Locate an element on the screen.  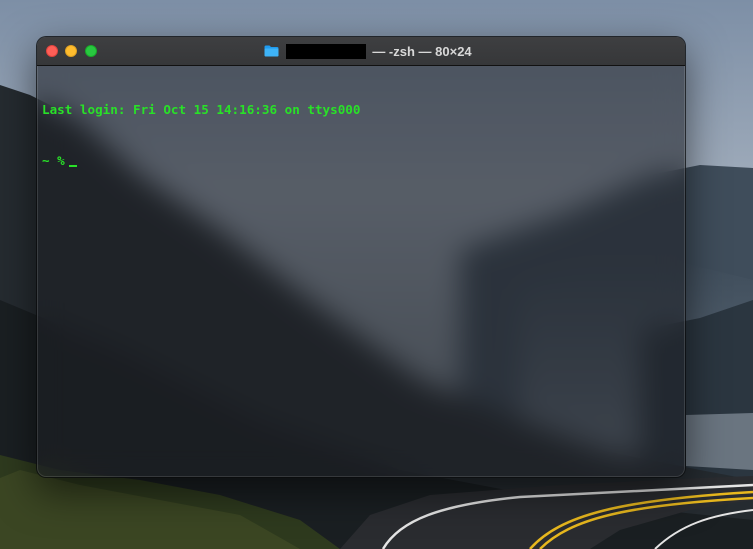
redacted-title-text is located at coordinates (326, 51).